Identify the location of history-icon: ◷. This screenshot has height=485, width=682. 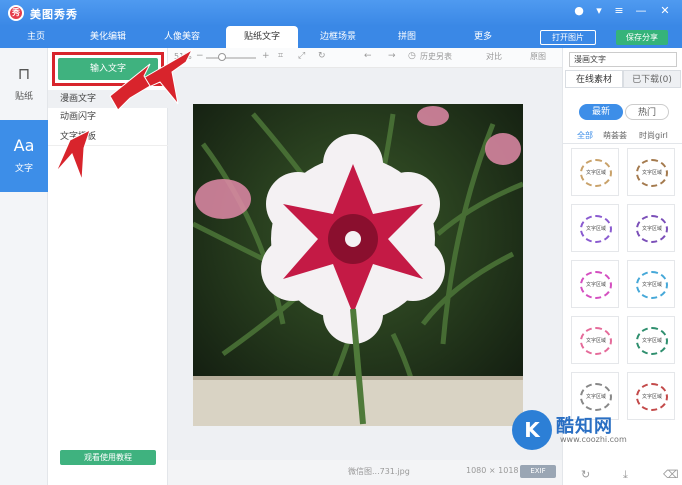
(412, 56).